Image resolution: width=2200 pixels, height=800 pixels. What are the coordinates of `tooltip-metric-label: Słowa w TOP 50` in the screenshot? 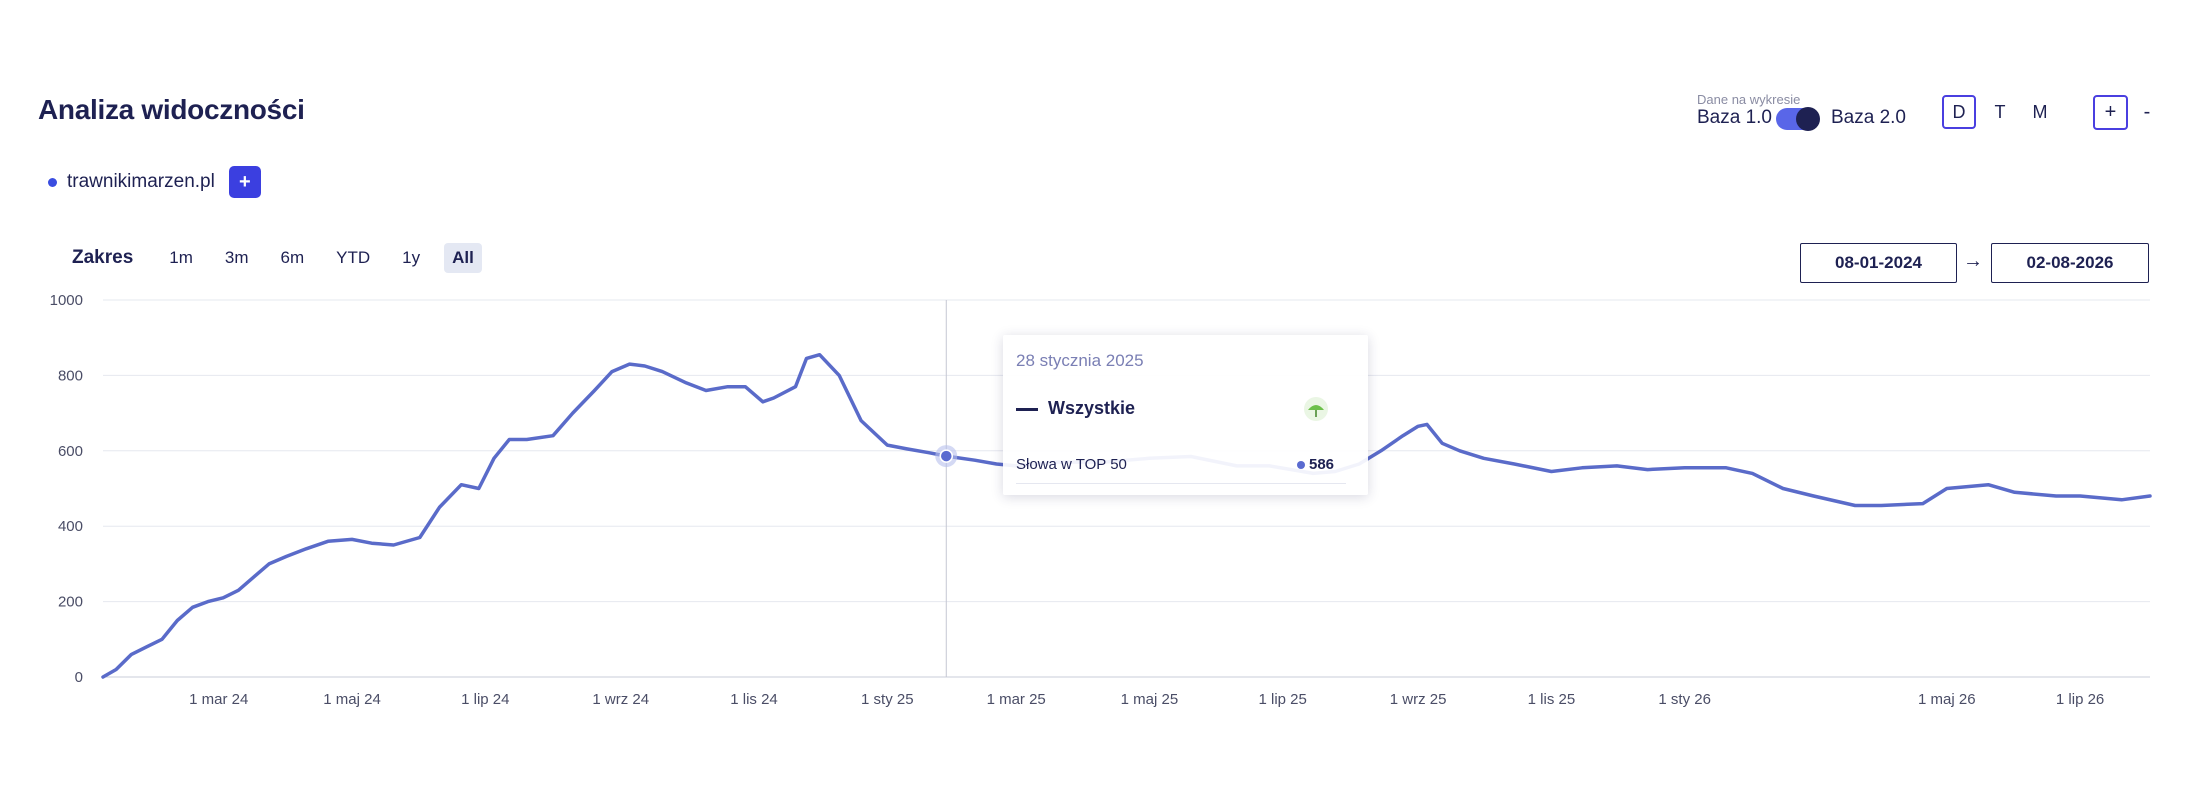 It's located at (1071, 464).